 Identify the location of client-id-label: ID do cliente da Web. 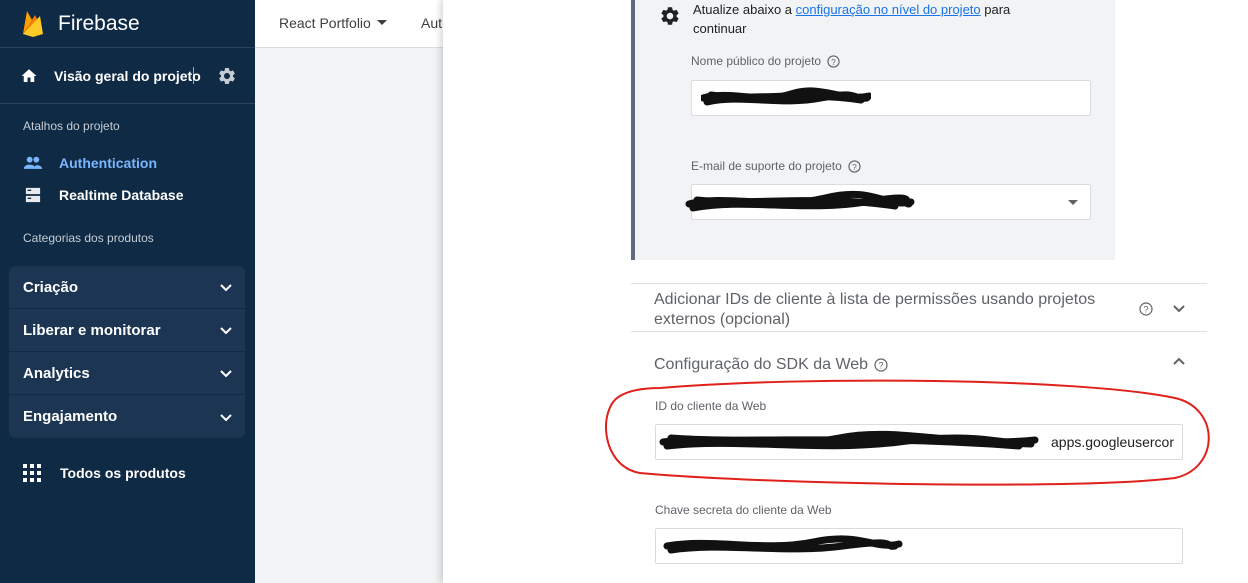
(710, 406).